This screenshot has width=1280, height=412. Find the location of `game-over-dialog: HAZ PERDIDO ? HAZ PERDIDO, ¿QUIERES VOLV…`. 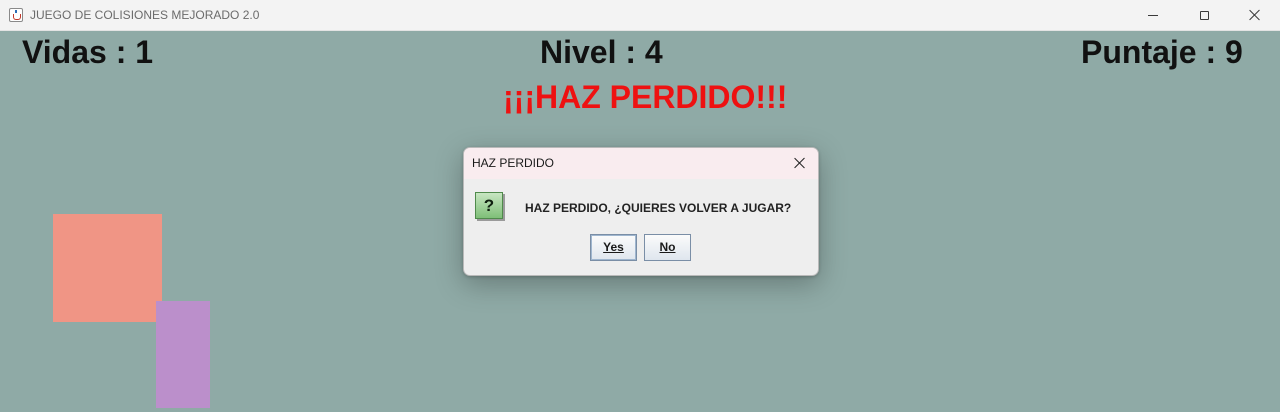

game-over-dialog: HAZ PERDIDO ? HAZ PERDIDO, ¿QUIERES VOLV… is located at coordinates (641, 211).